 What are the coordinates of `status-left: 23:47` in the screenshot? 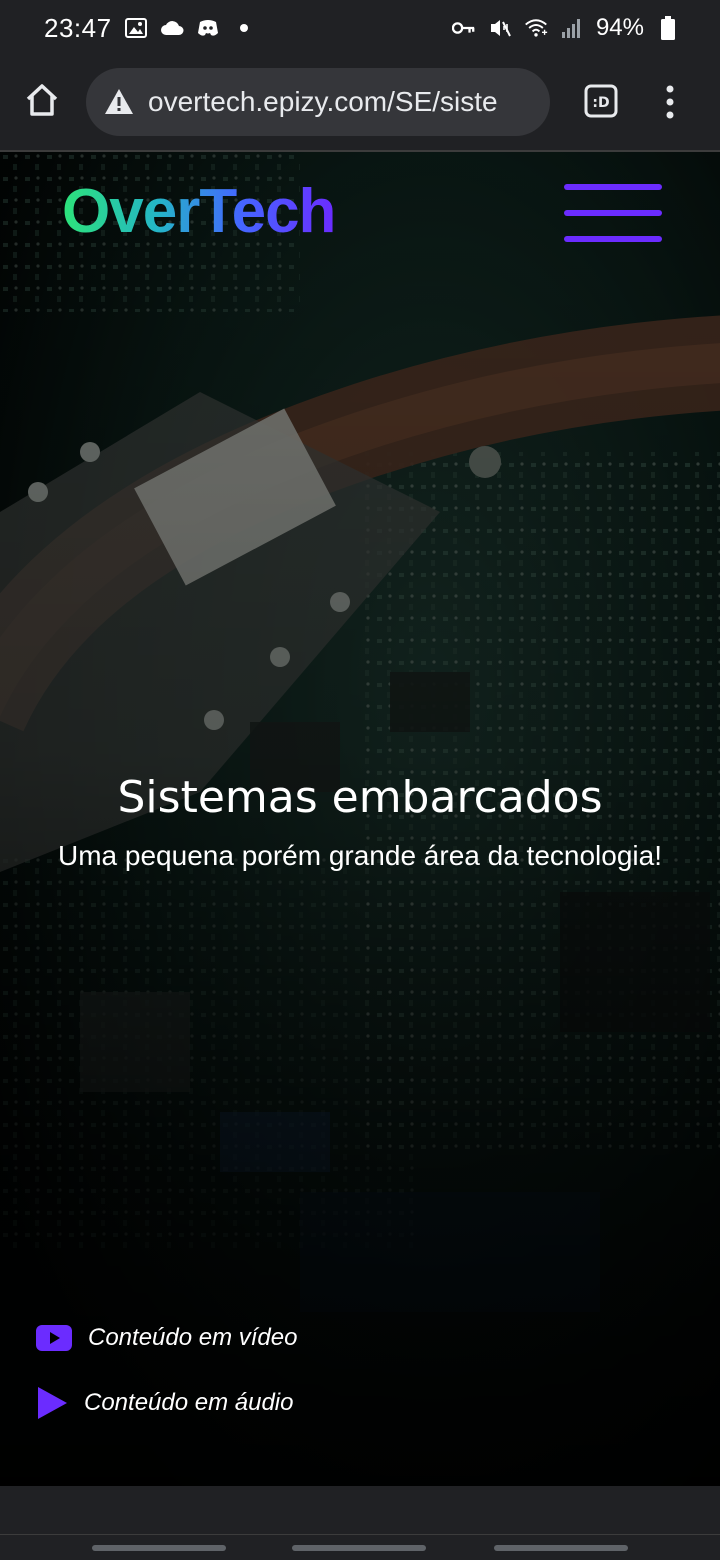 It's located at (150, 28).